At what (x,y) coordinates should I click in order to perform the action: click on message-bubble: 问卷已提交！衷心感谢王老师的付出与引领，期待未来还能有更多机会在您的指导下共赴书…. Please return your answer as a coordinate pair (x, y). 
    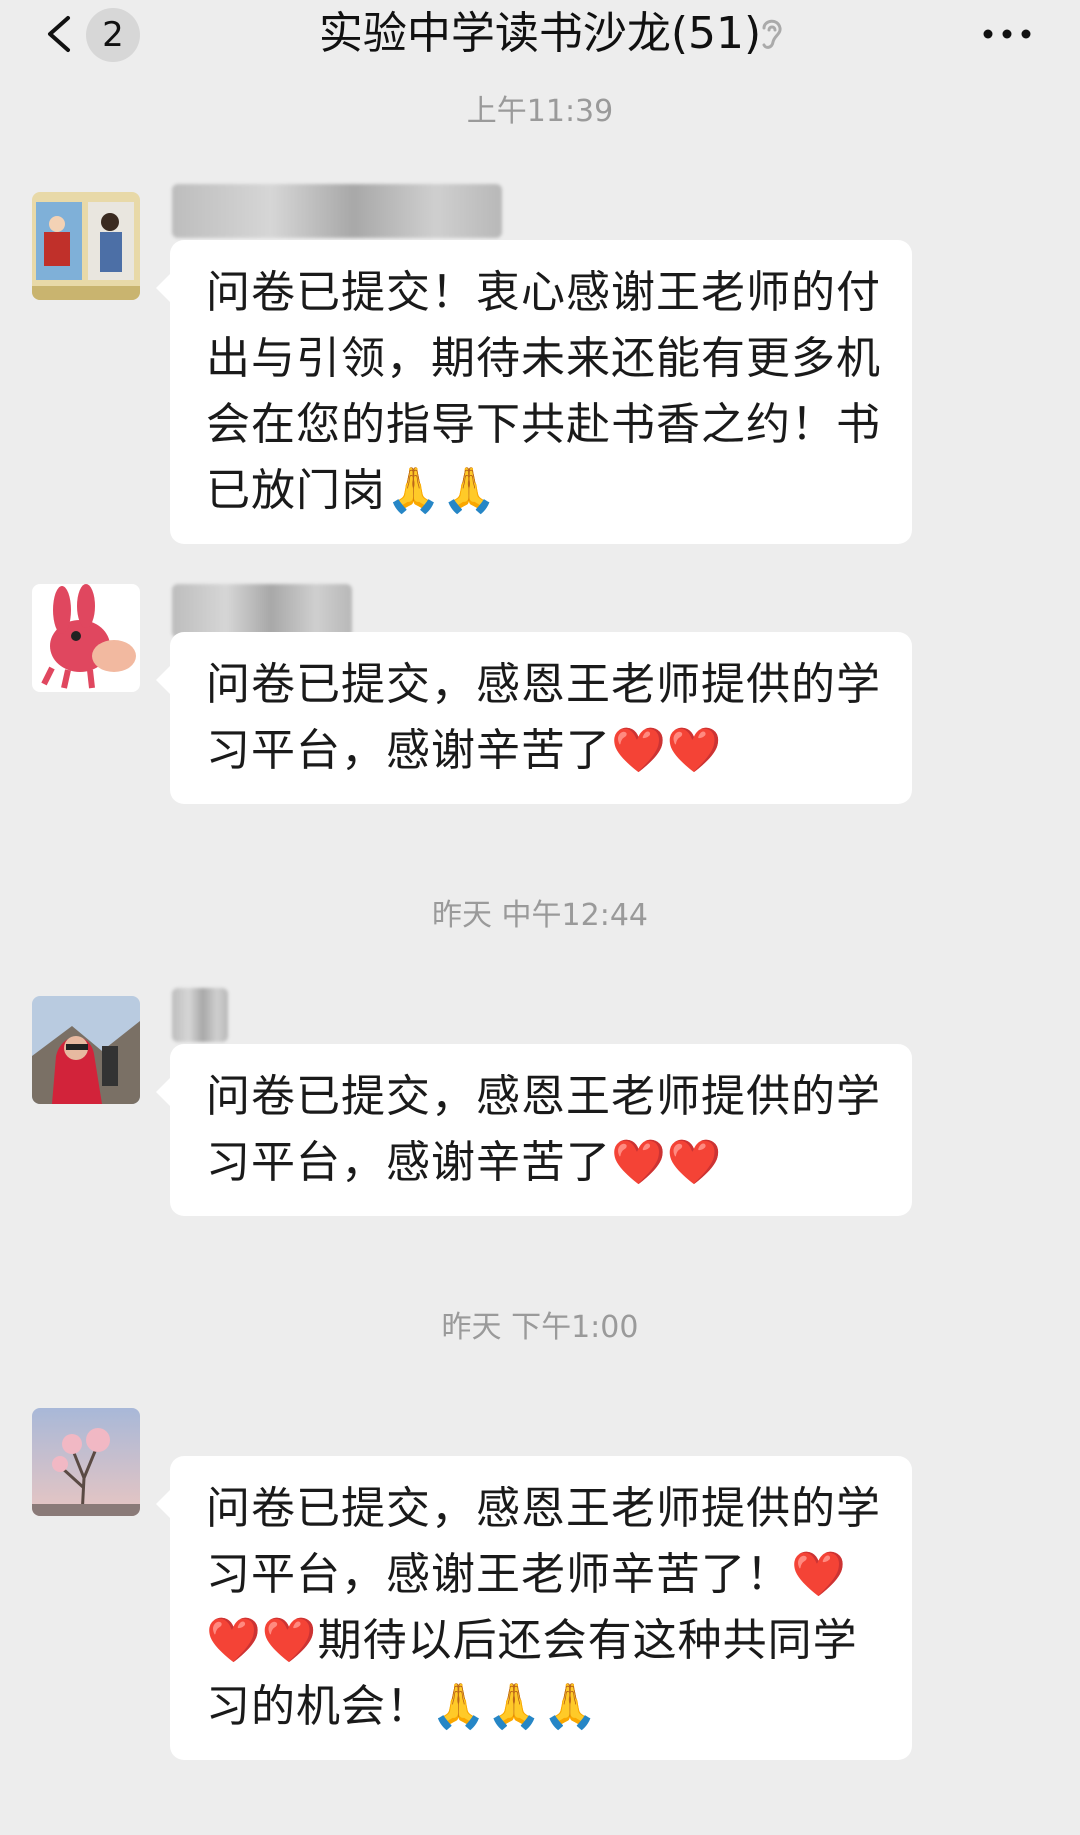
    Looking at the image, I should click on (534, 392).